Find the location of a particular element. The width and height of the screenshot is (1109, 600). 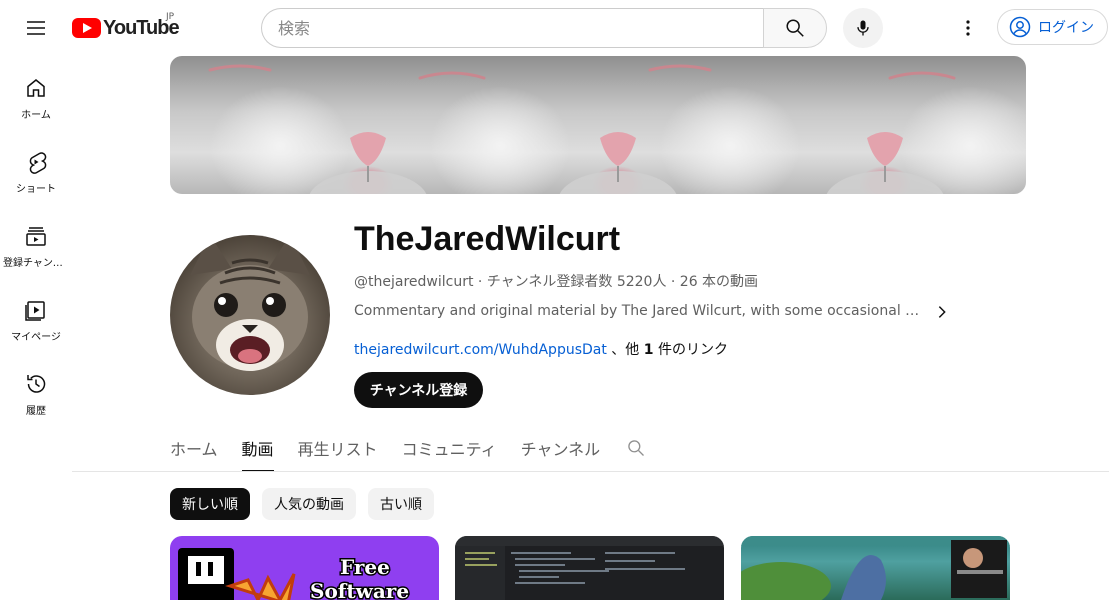

tab-channels: チャンネル is located at coordinates (561, 448).